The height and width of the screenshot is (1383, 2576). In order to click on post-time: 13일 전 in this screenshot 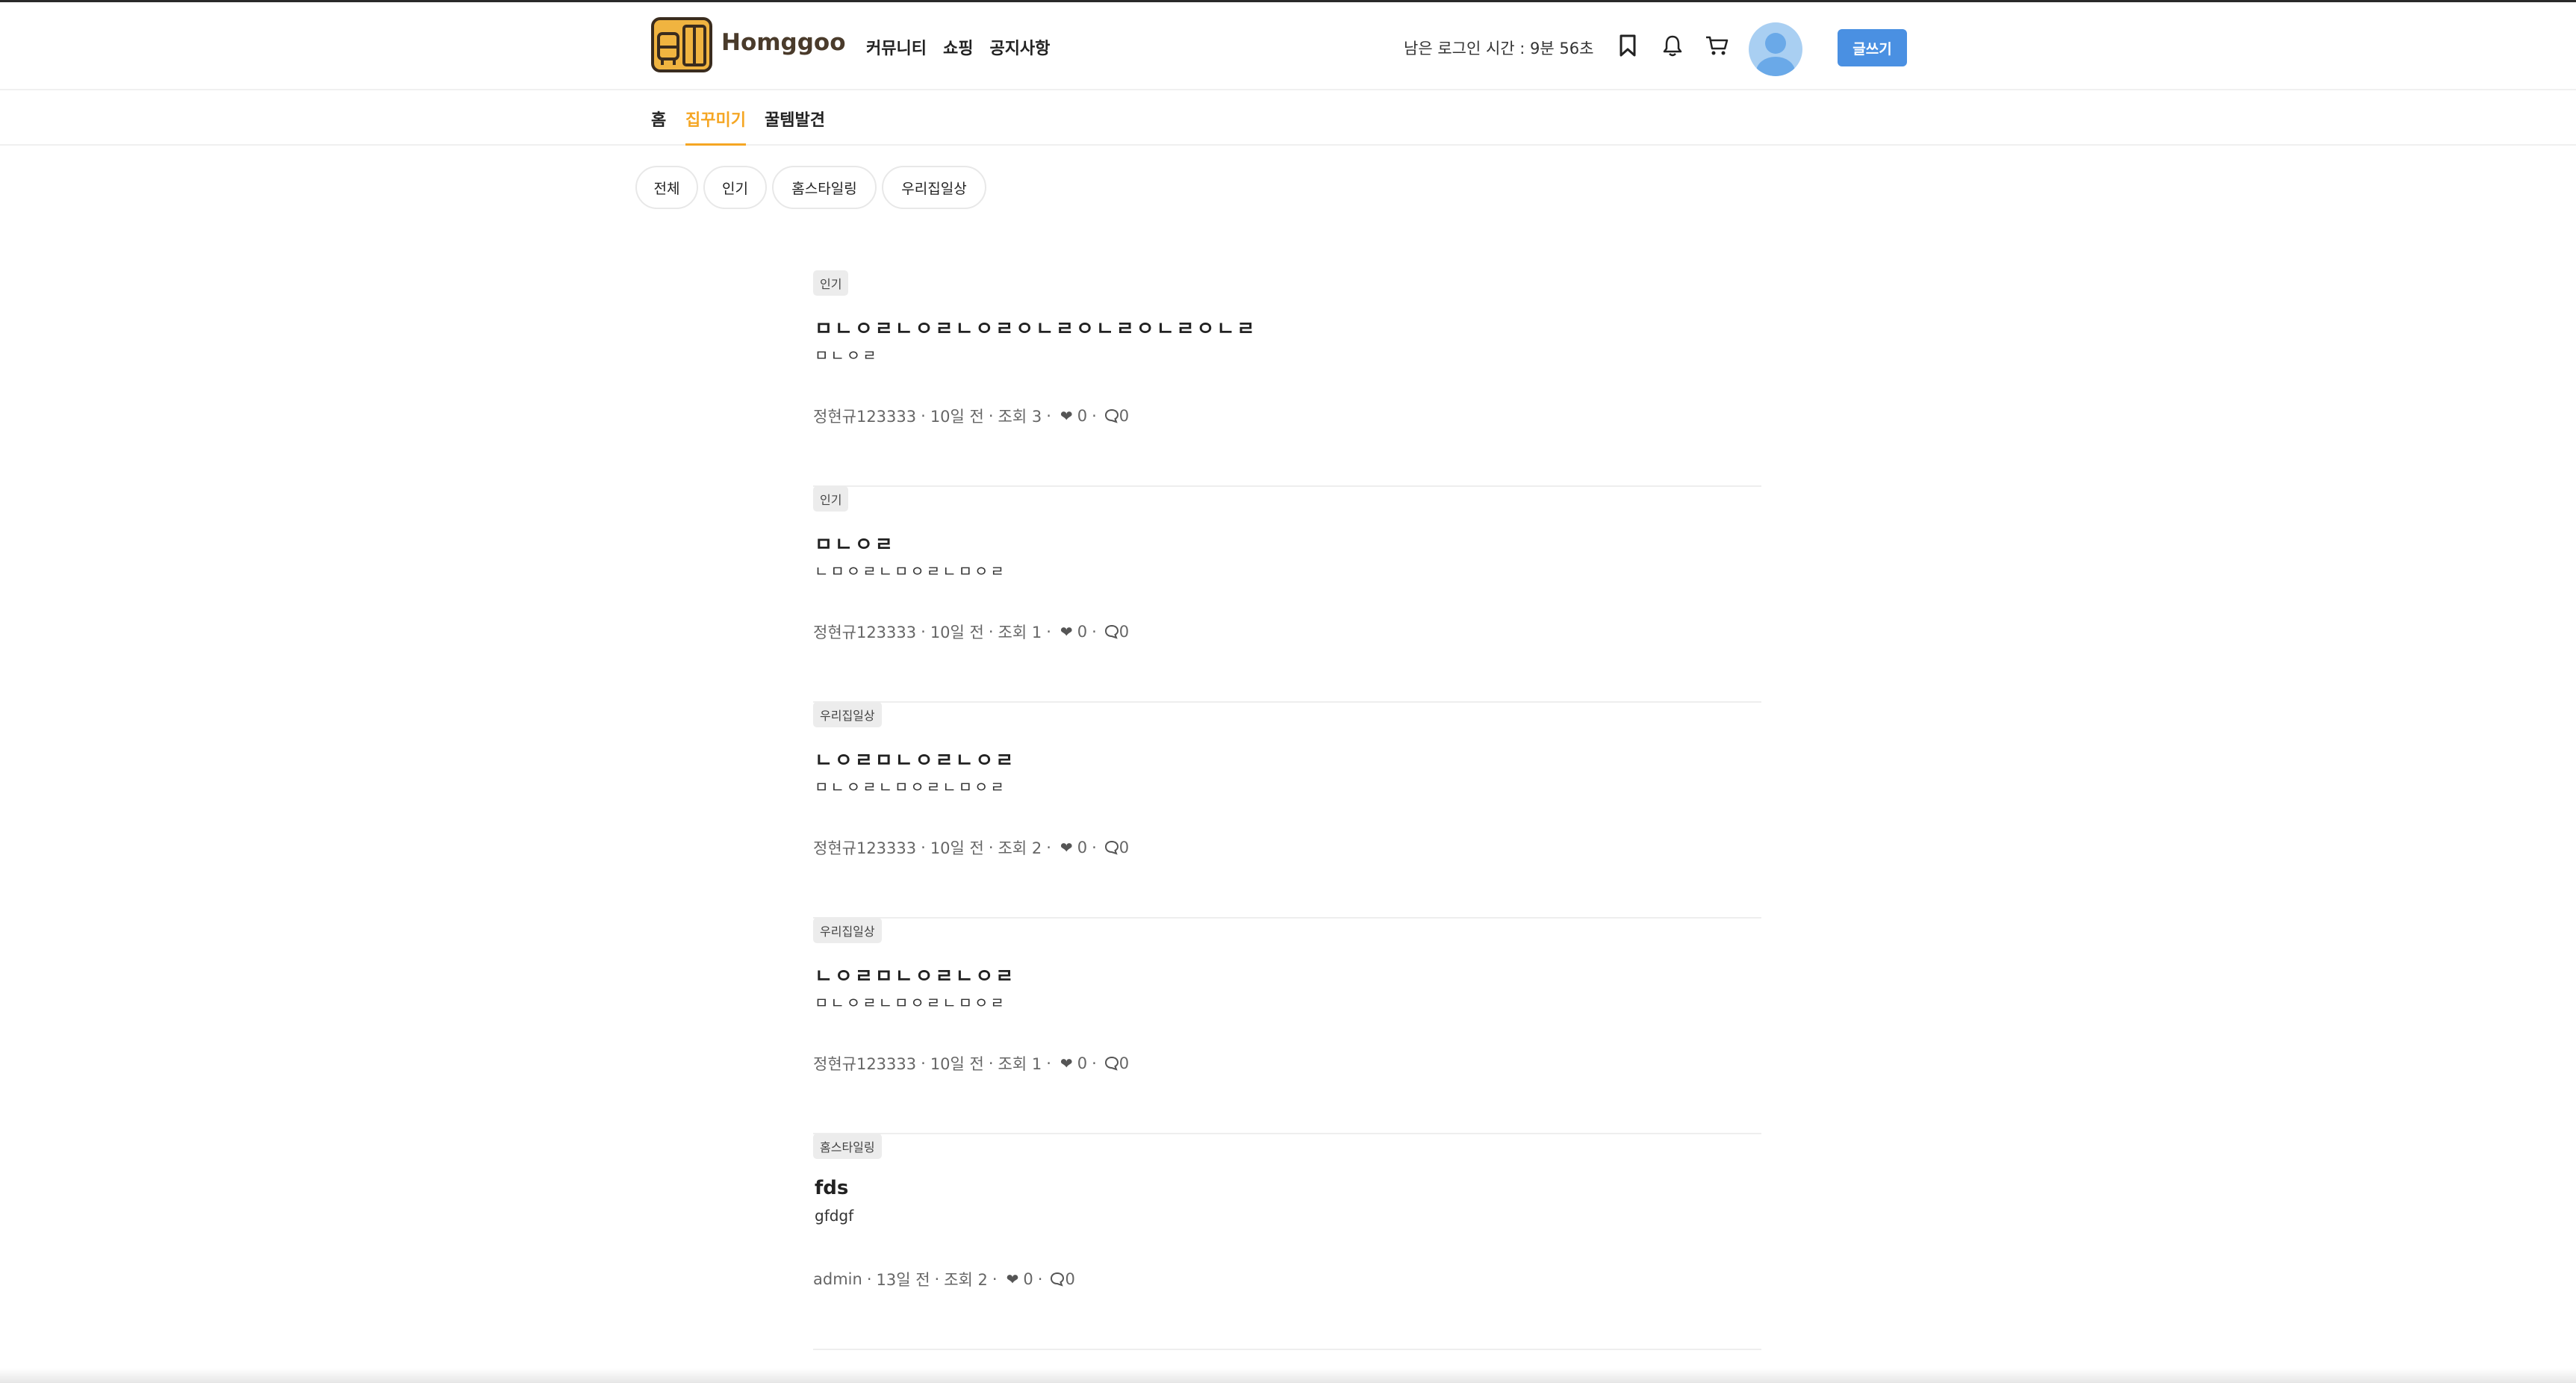, I will do `click(903, 1280)`.